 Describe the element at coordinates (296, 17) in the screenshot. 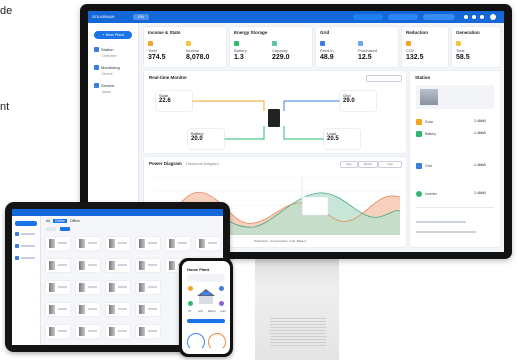

I see `top-bar: SOLARMAN EN` at that location.